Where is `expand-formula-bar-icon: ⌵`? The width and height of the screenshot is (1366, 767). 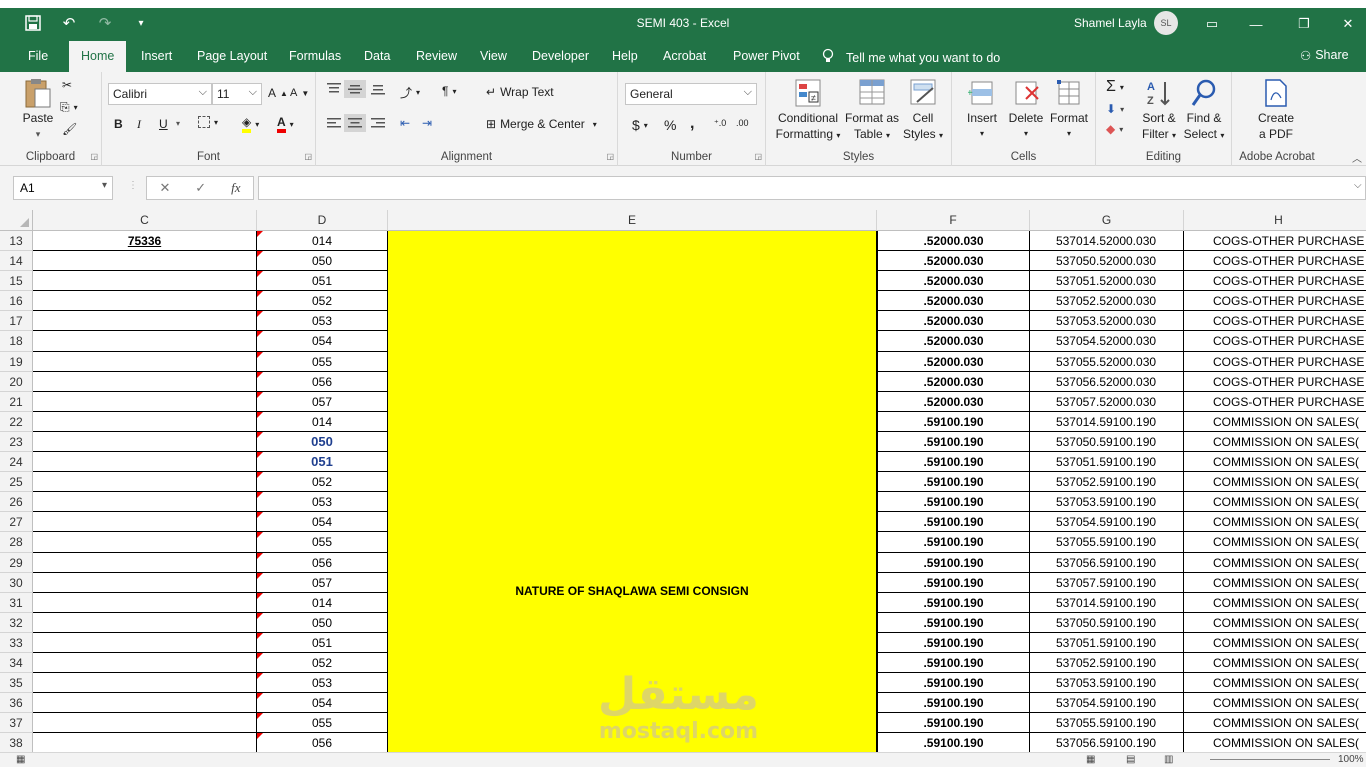 expand-formula-bar-icon: ⌵ is located at coordinates (1358, 185).